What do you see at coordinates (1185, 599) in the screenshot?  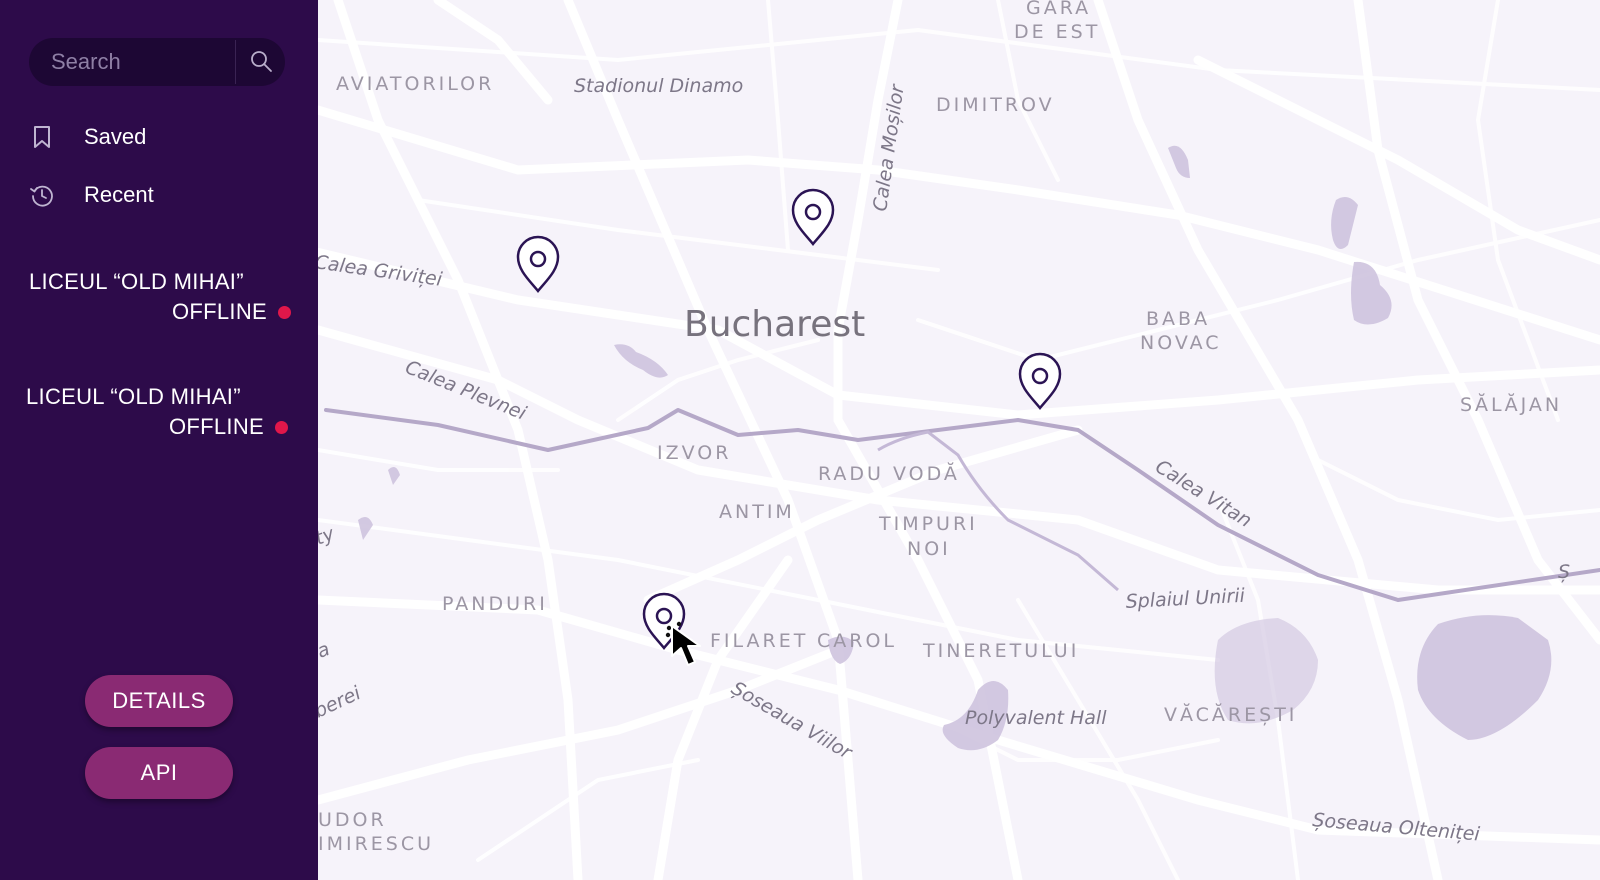 I see `street-label: Splaiul Unirii` at bounding box center [1185, 599].